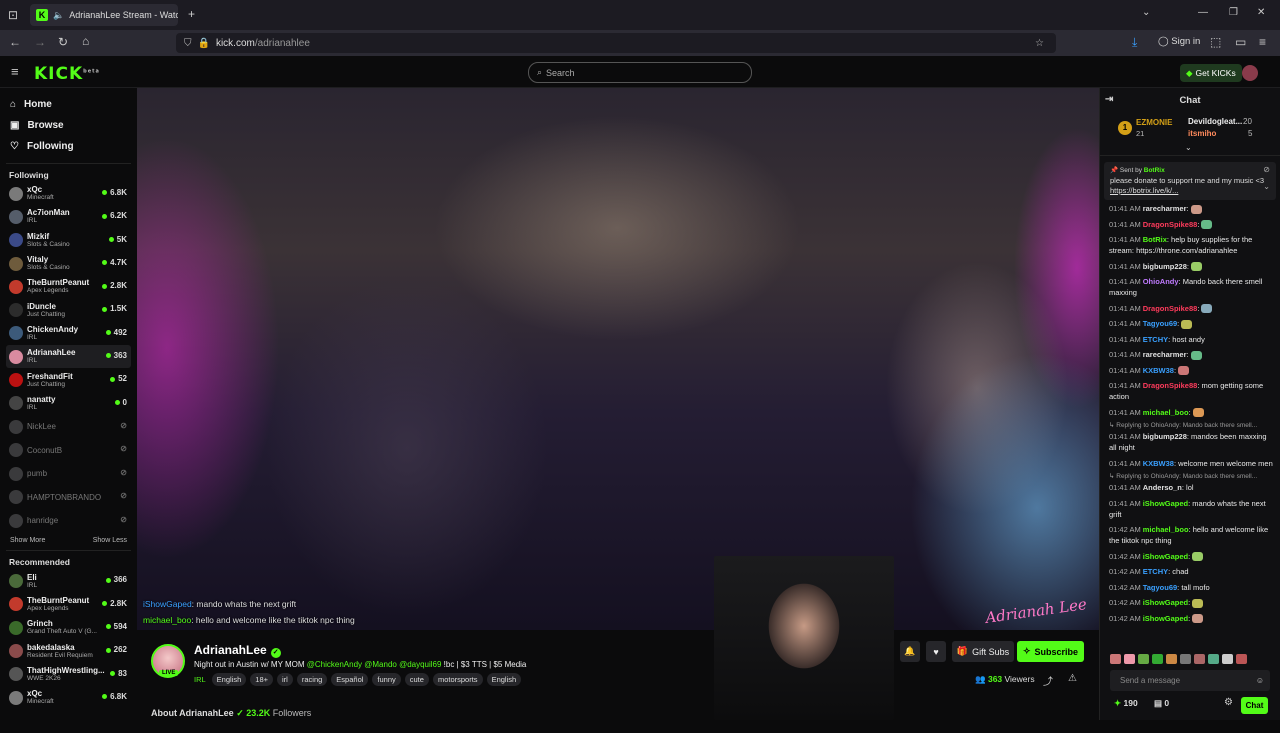 The height and width of the screenshot is (733, 1280). What do you see at coordinates (1190, 680) in the screenshot?
I see `chat-input: Send a message ☺` at bounding box center [1190, 680].